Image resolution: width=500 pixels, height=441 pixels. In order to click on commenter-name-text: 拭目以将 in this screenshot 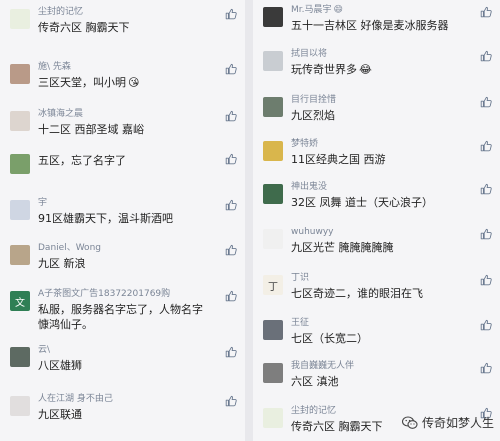, I will do `click(309, 54)`.